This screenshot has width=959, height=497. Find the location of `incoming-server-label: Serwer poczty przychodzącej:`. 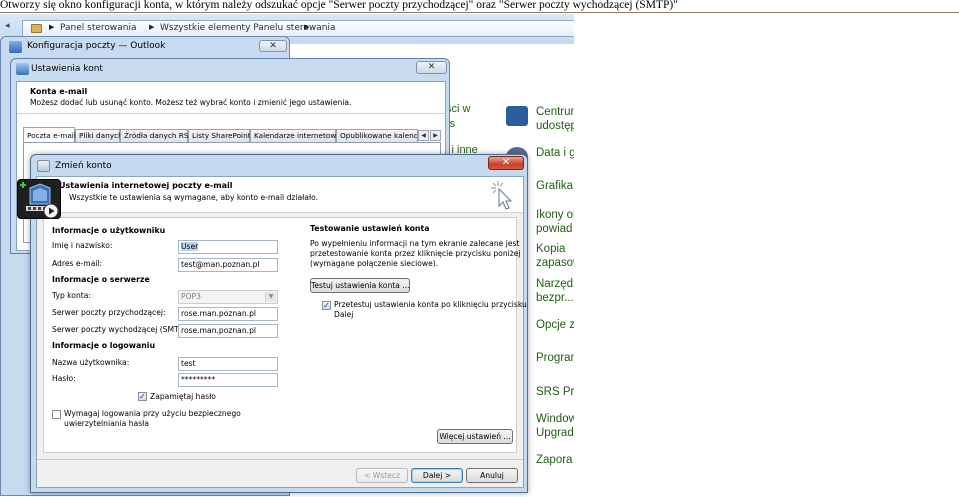

incoming-server-label: Serwer poczty przychodzącej: is located at coordinates (109, 312).